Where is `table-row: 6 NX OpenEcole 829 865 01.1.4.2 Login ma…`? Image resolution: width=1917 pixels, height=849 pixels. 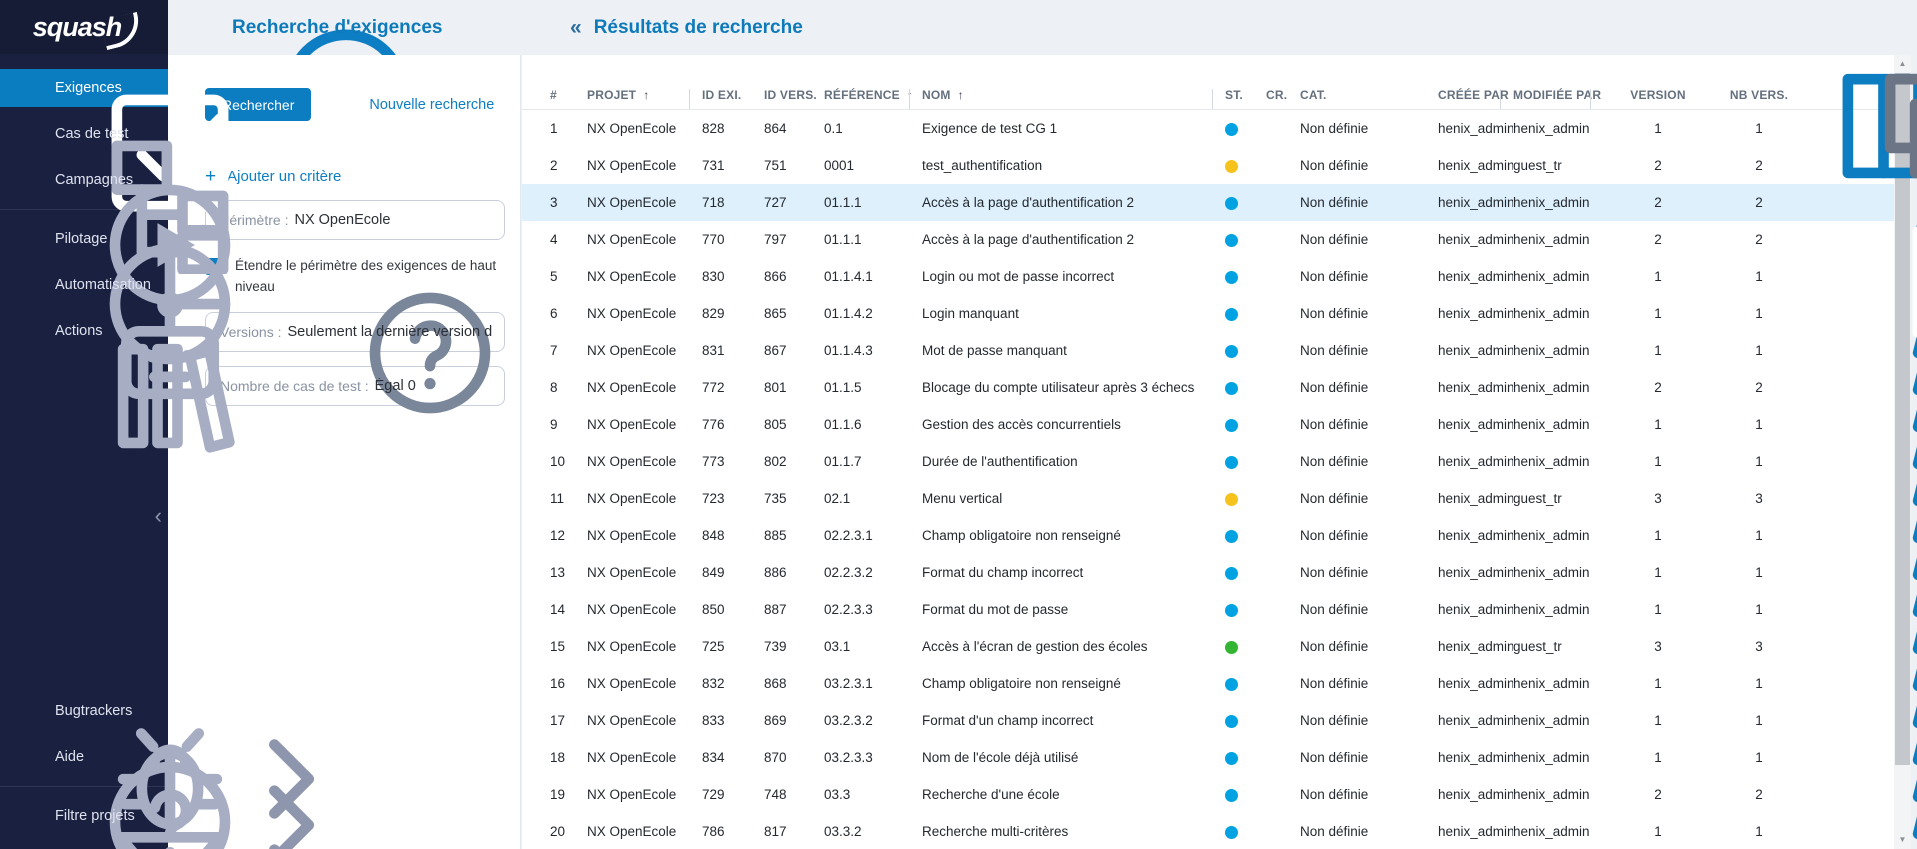
table-row: 6 NX OpenEcole 829 865 01.1.4.2 Login ma… is located at coordinates (1213, 313).